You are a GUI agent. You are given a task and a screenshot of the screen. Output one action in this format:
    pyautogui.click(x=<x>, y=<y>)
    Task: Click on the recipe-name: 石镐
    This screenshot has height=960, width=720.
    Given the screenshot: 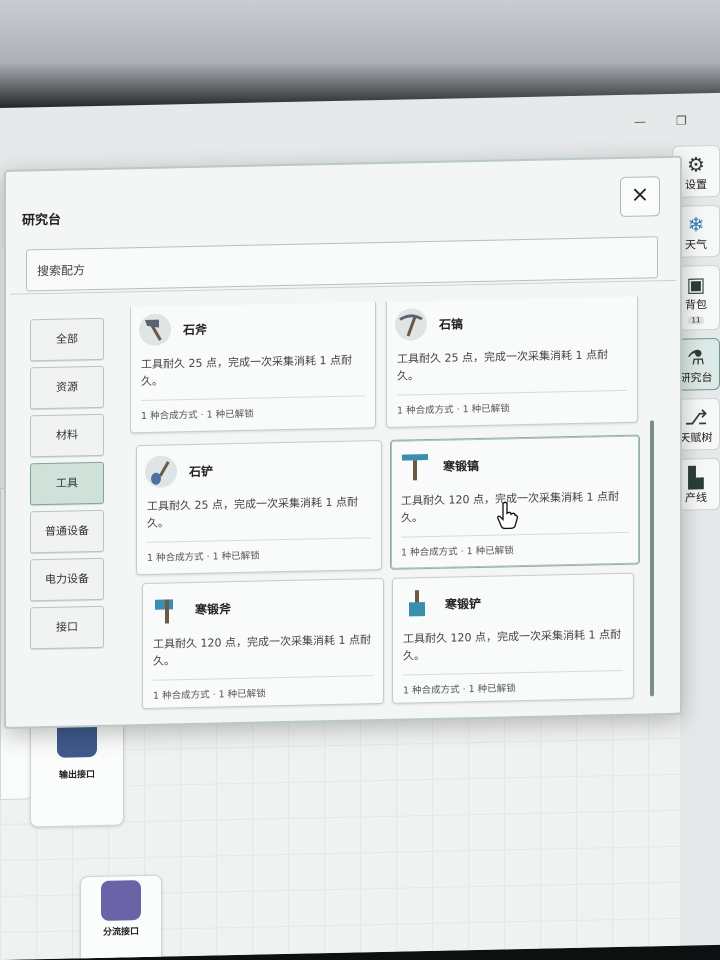 What is the action you would take?
    pyautogui.click(x=451, y=324)
    